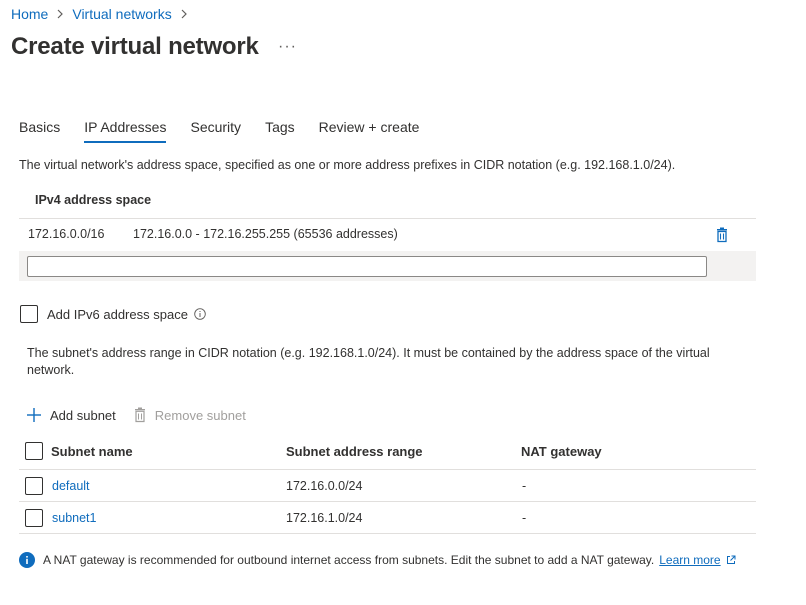 This screenshot has width=806, height=605. I want to click on ipv4-column-header: IPv4 address space, so click(93, 200).